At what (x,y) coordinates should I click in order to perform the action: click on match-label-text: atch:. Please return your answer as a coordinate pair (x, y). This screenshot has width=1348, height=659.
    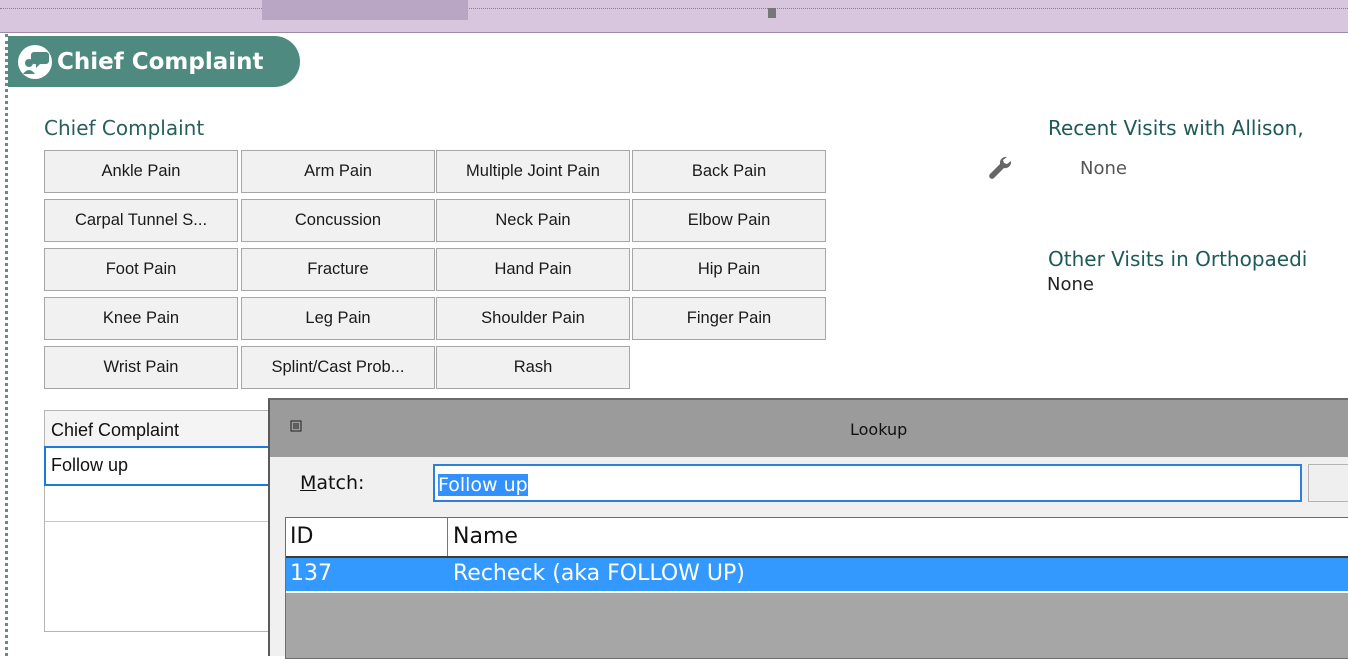
    Looking at the image, I should click on (340, 483).